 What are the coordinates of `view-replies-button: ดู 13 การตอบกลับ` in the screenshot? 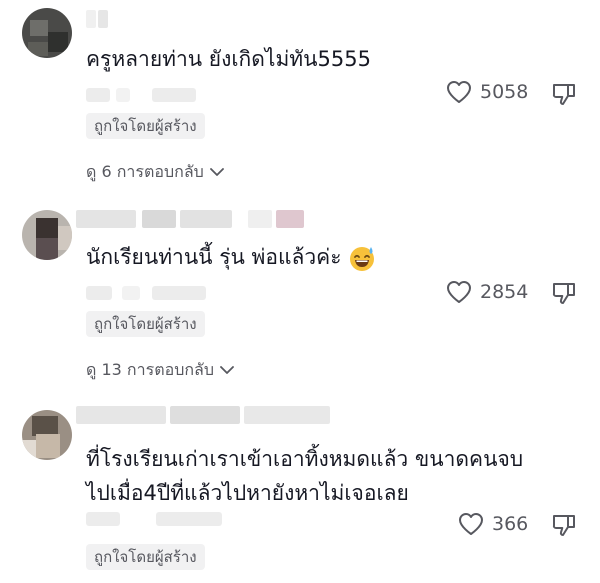 It's located at (160, 370).